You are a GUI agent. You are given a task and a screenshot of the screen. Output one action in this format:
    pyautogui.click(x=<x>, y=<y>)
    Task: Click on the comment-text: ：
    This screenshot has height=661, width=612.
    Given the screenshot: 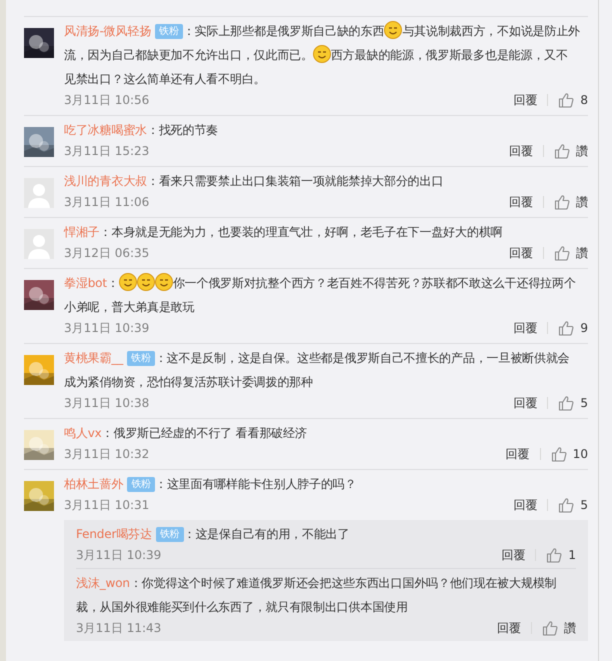 What is the action you would take?
    pyautogui.click(x=112, y=283)
    